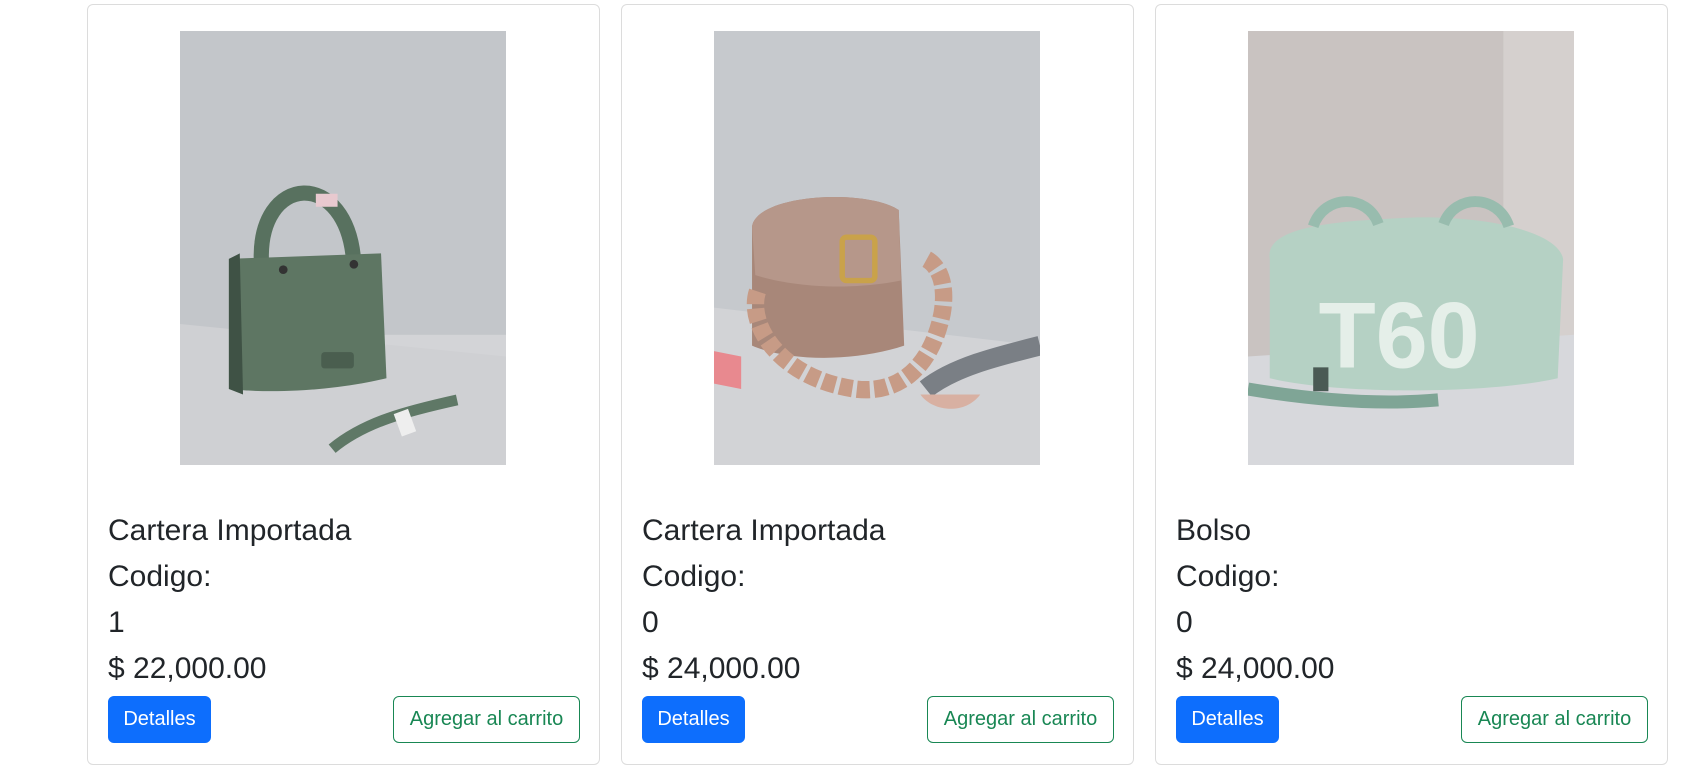 The width and height of the screenshot is (1697, 768). Describe the element at coordinates (877, 248) in the screenshot. I see `product-image-pink-crossbody-bag` at that location.